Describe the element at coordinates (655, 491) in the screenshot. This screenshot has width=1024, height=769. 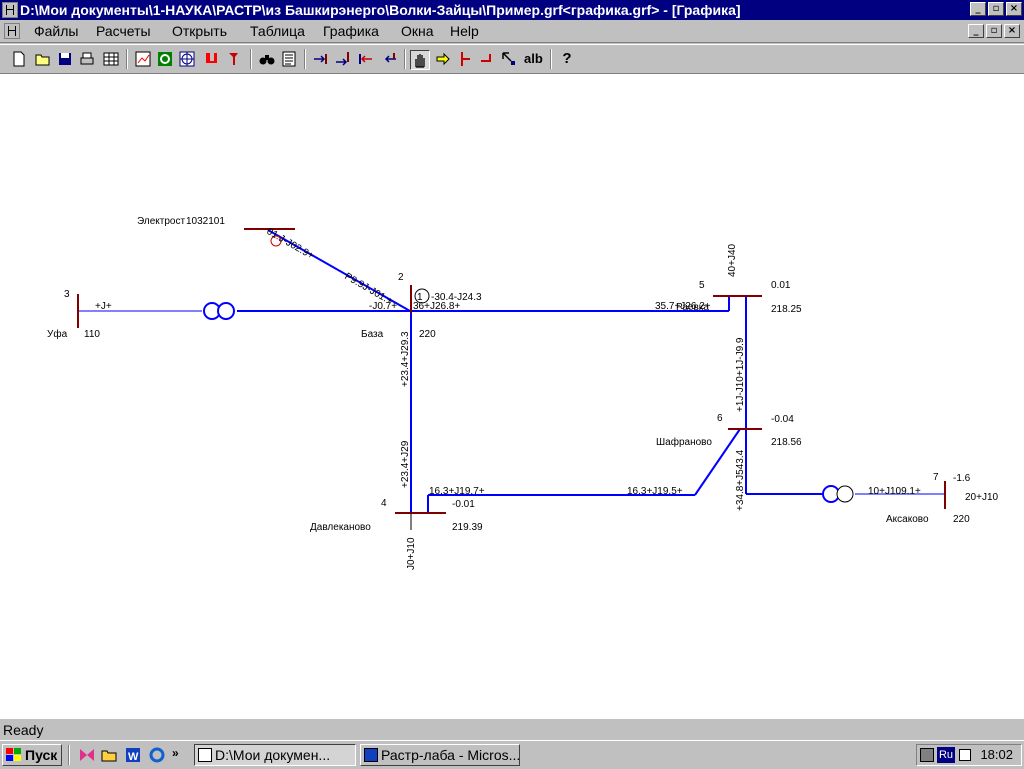
I see `flow-label: 16.3+J19.5+` at that location.